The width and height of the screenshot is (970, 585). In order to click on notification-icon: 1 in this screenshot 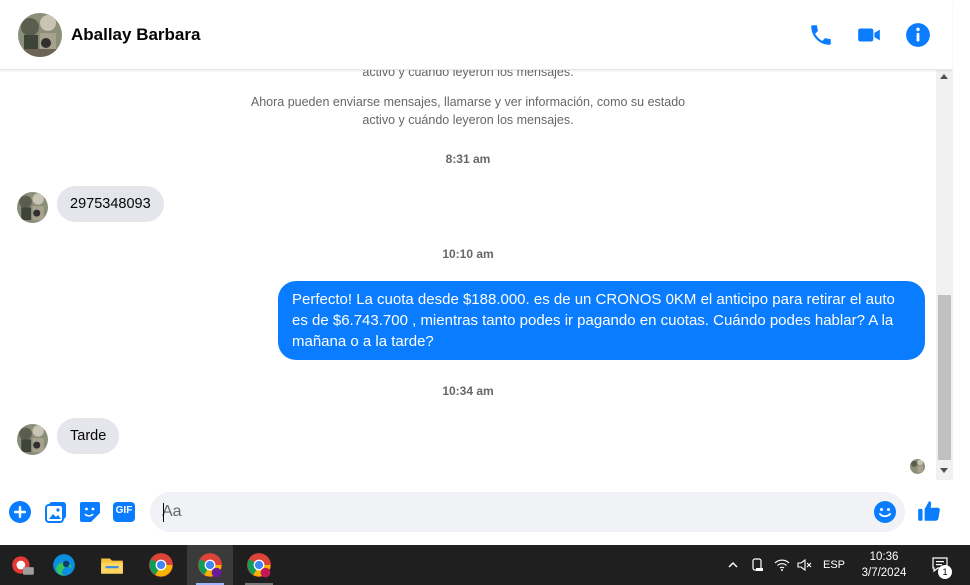, I will do `click(940, 565)`.